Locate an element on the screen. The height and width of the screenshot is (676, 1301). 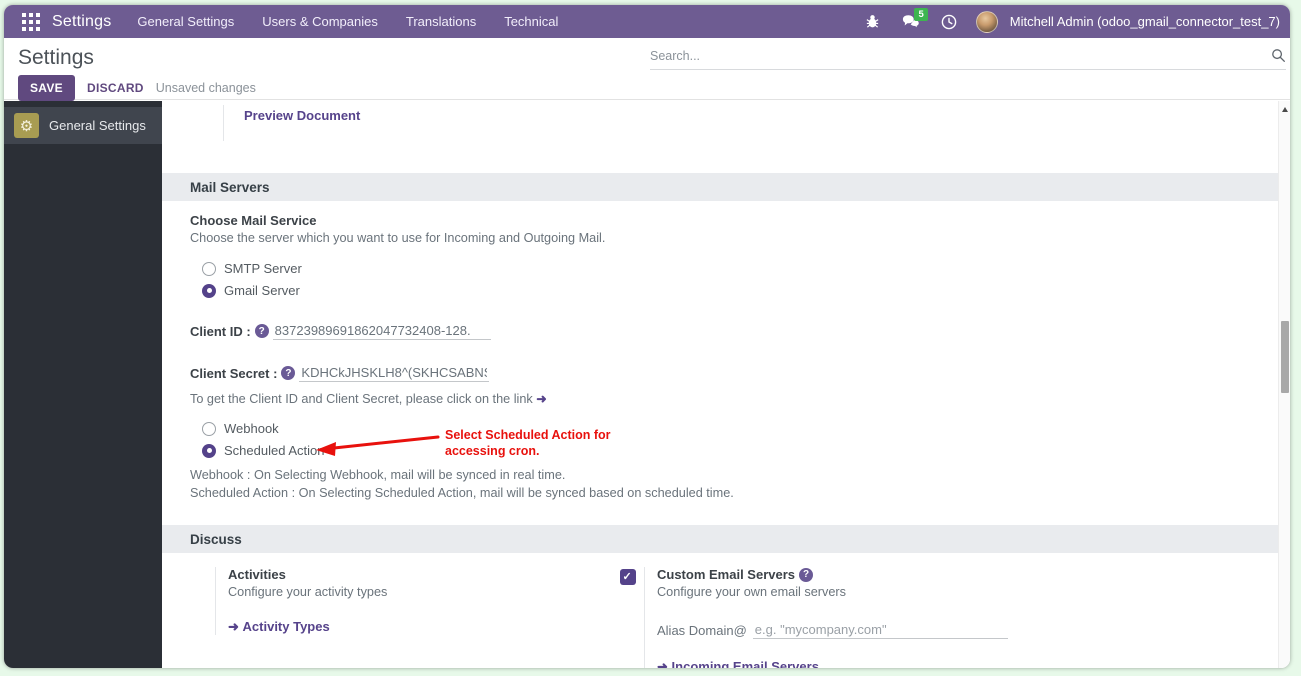
section-mail-servers: Mail Servers is located at coordinates (726, 187).